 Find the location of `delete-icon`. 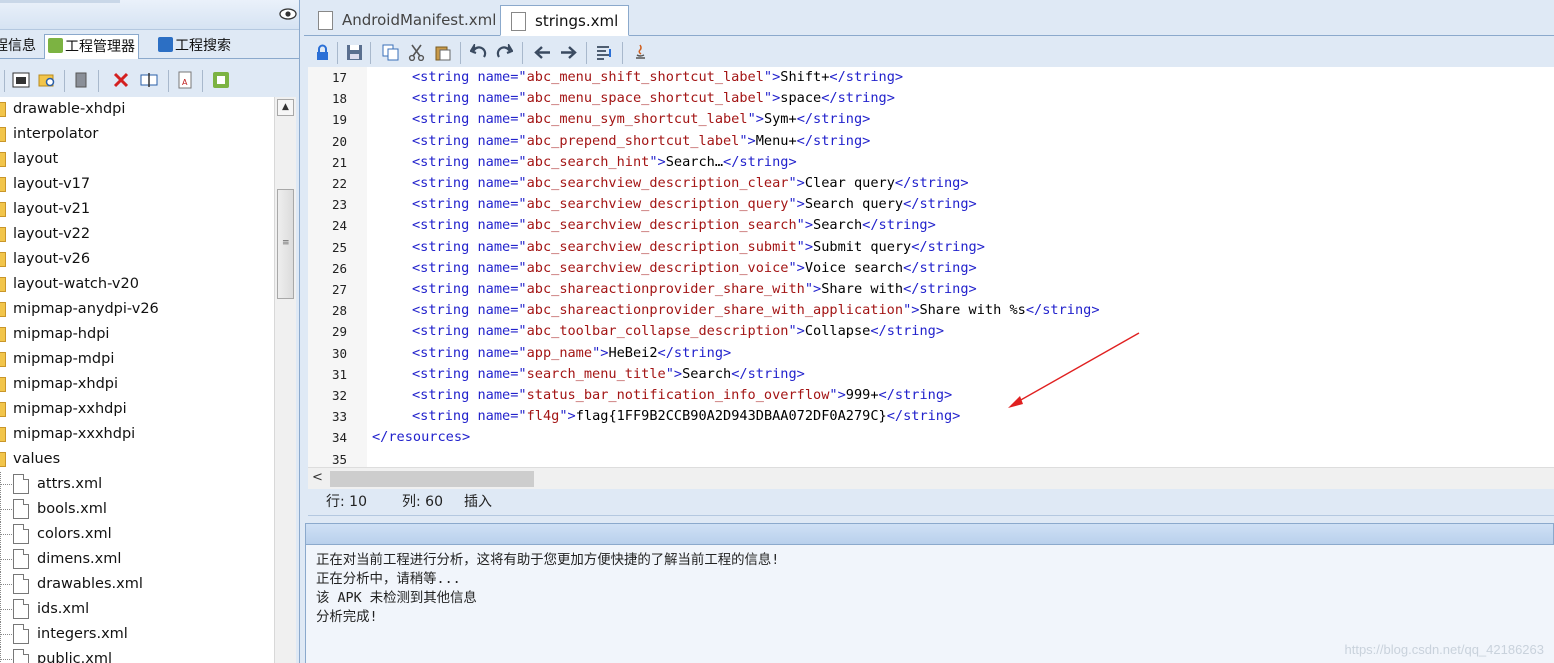

delete-icon is located at coordinates (121, 80).